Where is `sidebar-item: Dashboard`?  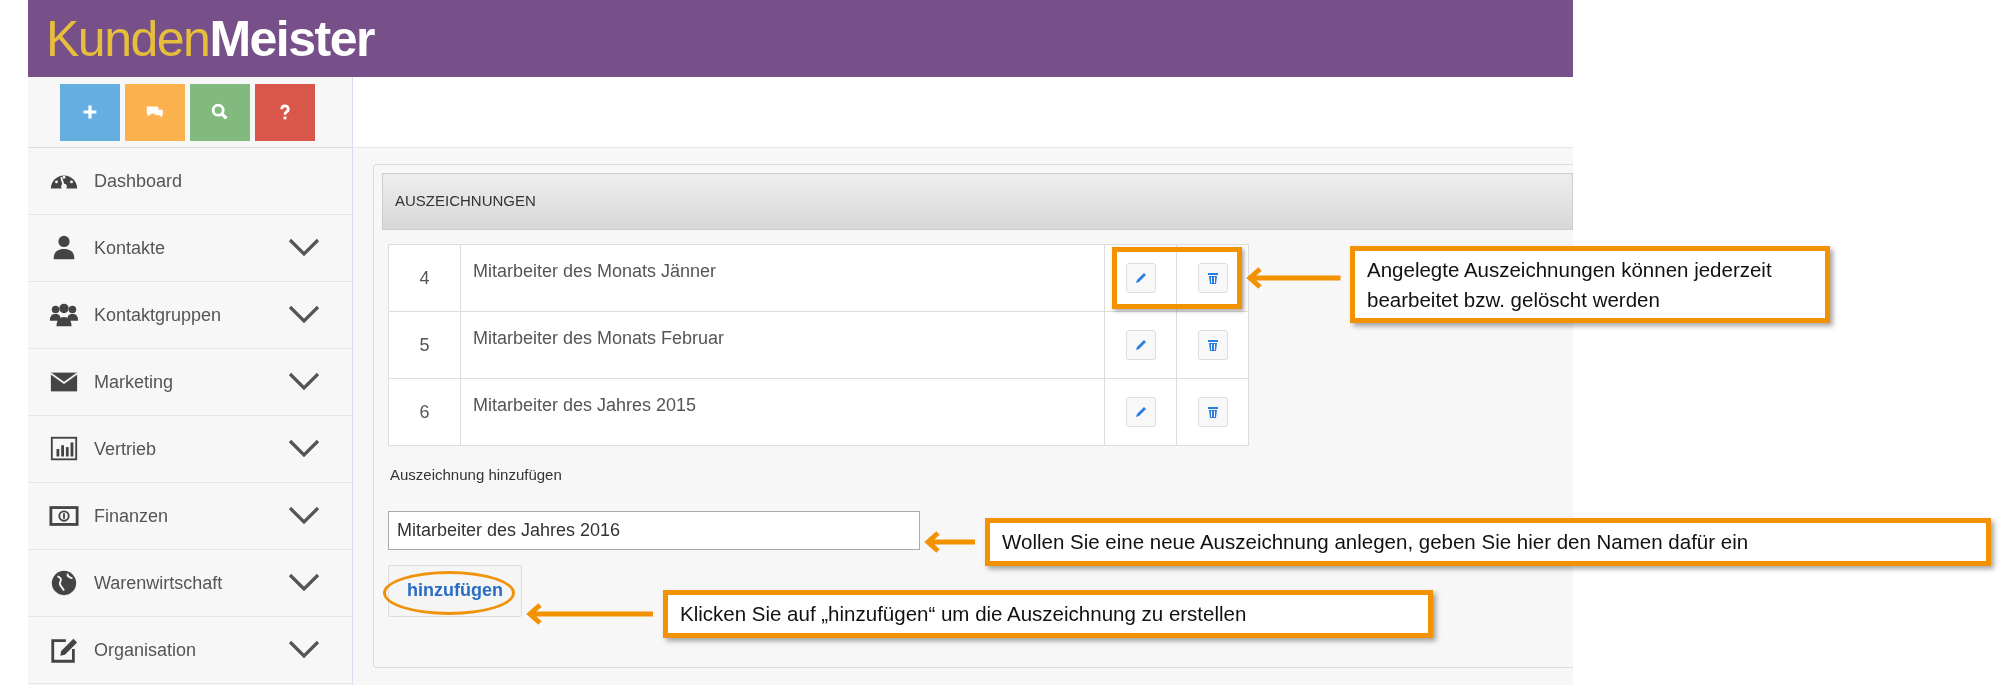 sidebar-item: Dashboard is located at coordinates (190, 181).